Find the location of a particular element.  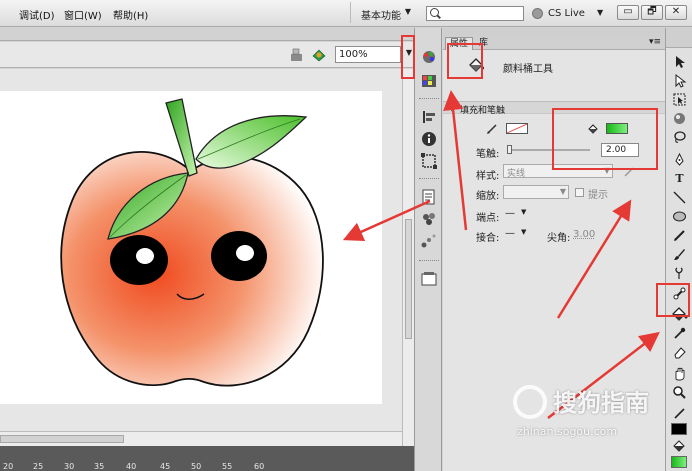

style-value: 实线 is located at coordinates (516, 174).